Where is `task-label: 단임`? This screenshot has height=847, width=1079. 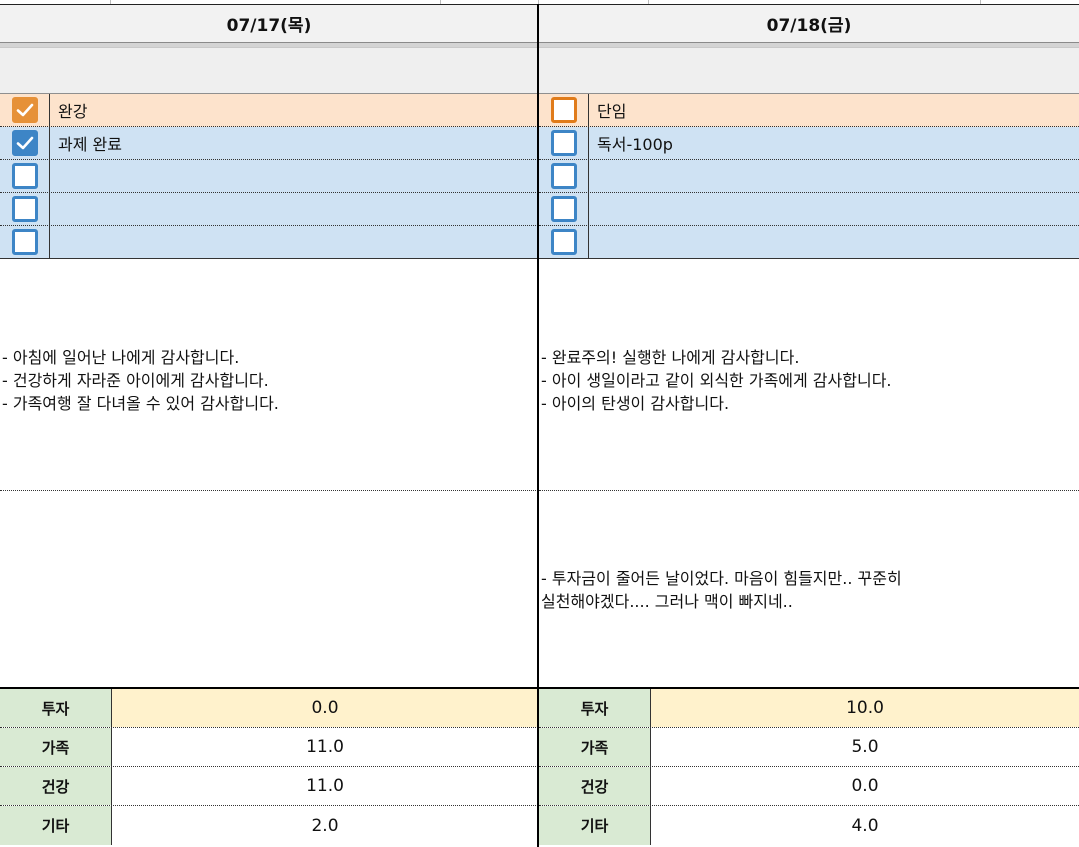
task-label: 단임 is located at coordinates (834, 110).